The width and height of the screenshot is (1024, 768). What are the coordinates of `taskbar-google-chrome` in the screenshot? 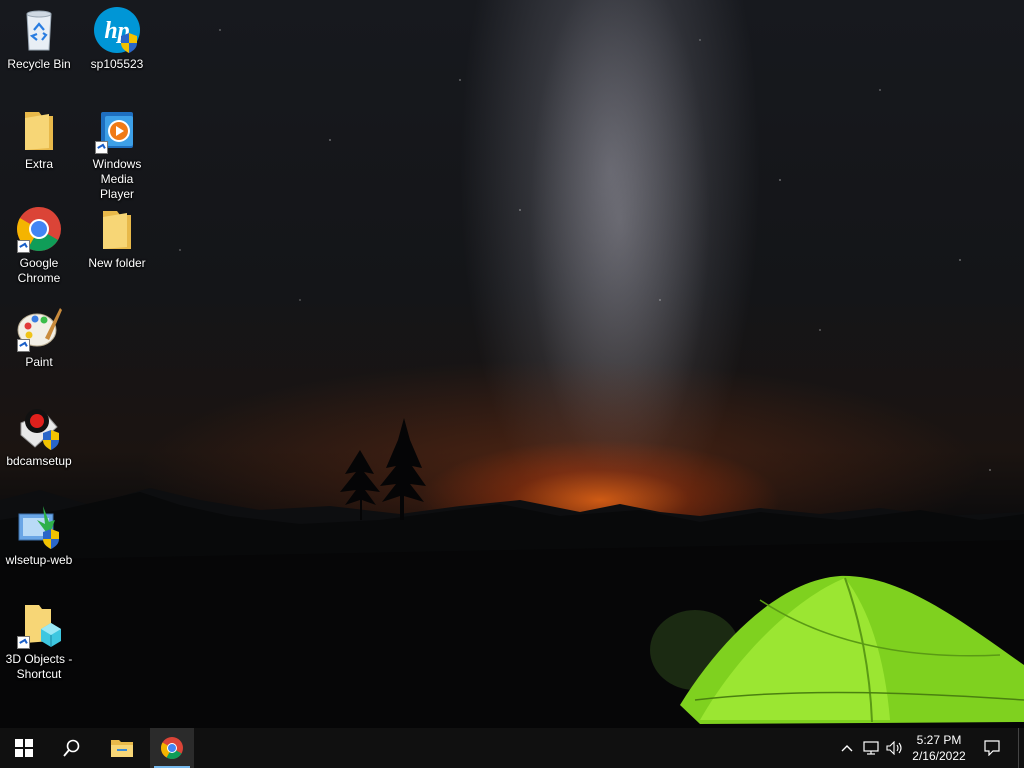 It's located at (172, 748).